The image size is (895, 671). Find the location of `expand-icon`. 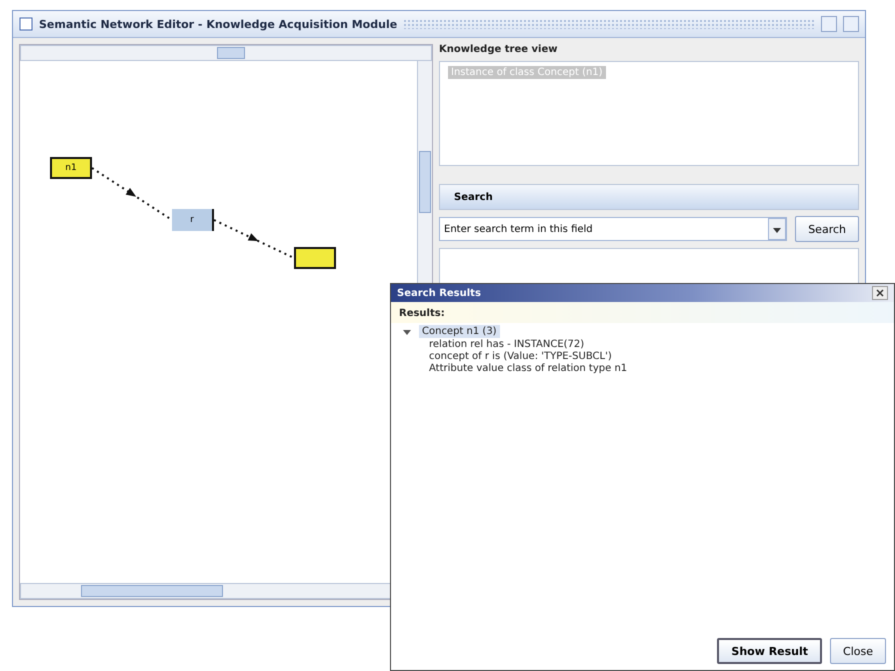

expand-icon is located at coordinates (407, 332).